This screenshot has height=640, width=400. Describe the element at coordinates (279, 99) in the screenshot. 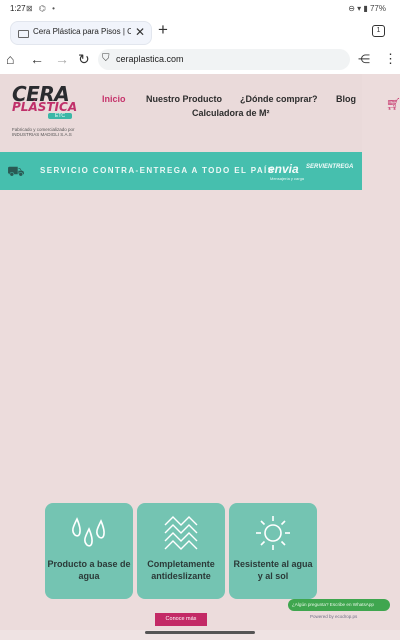

I see `nav-donde-comprar: ¿Dónde comprar?` at that location.